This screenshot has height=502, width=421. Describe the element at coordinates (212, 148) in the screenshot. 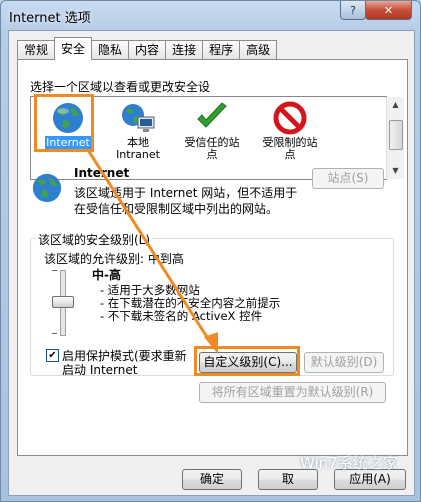

I see `zone-trusted-label: 受信任的站 点` at that location.